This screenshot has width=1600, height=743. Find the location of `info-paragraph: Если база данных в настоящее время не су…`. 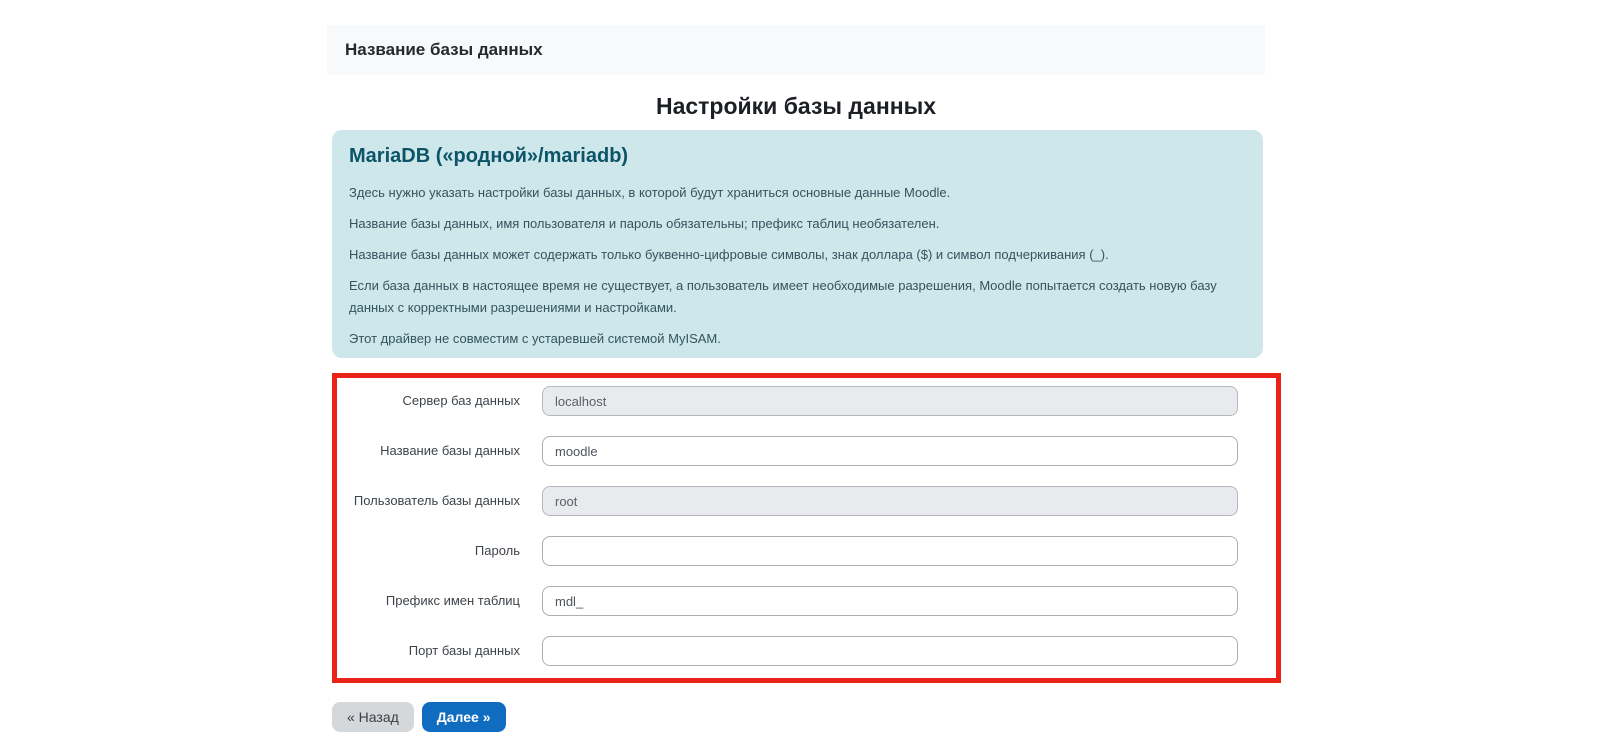

info-paragraph: Если база данных в настоящее время не су… is located at coordinates (783, 296).